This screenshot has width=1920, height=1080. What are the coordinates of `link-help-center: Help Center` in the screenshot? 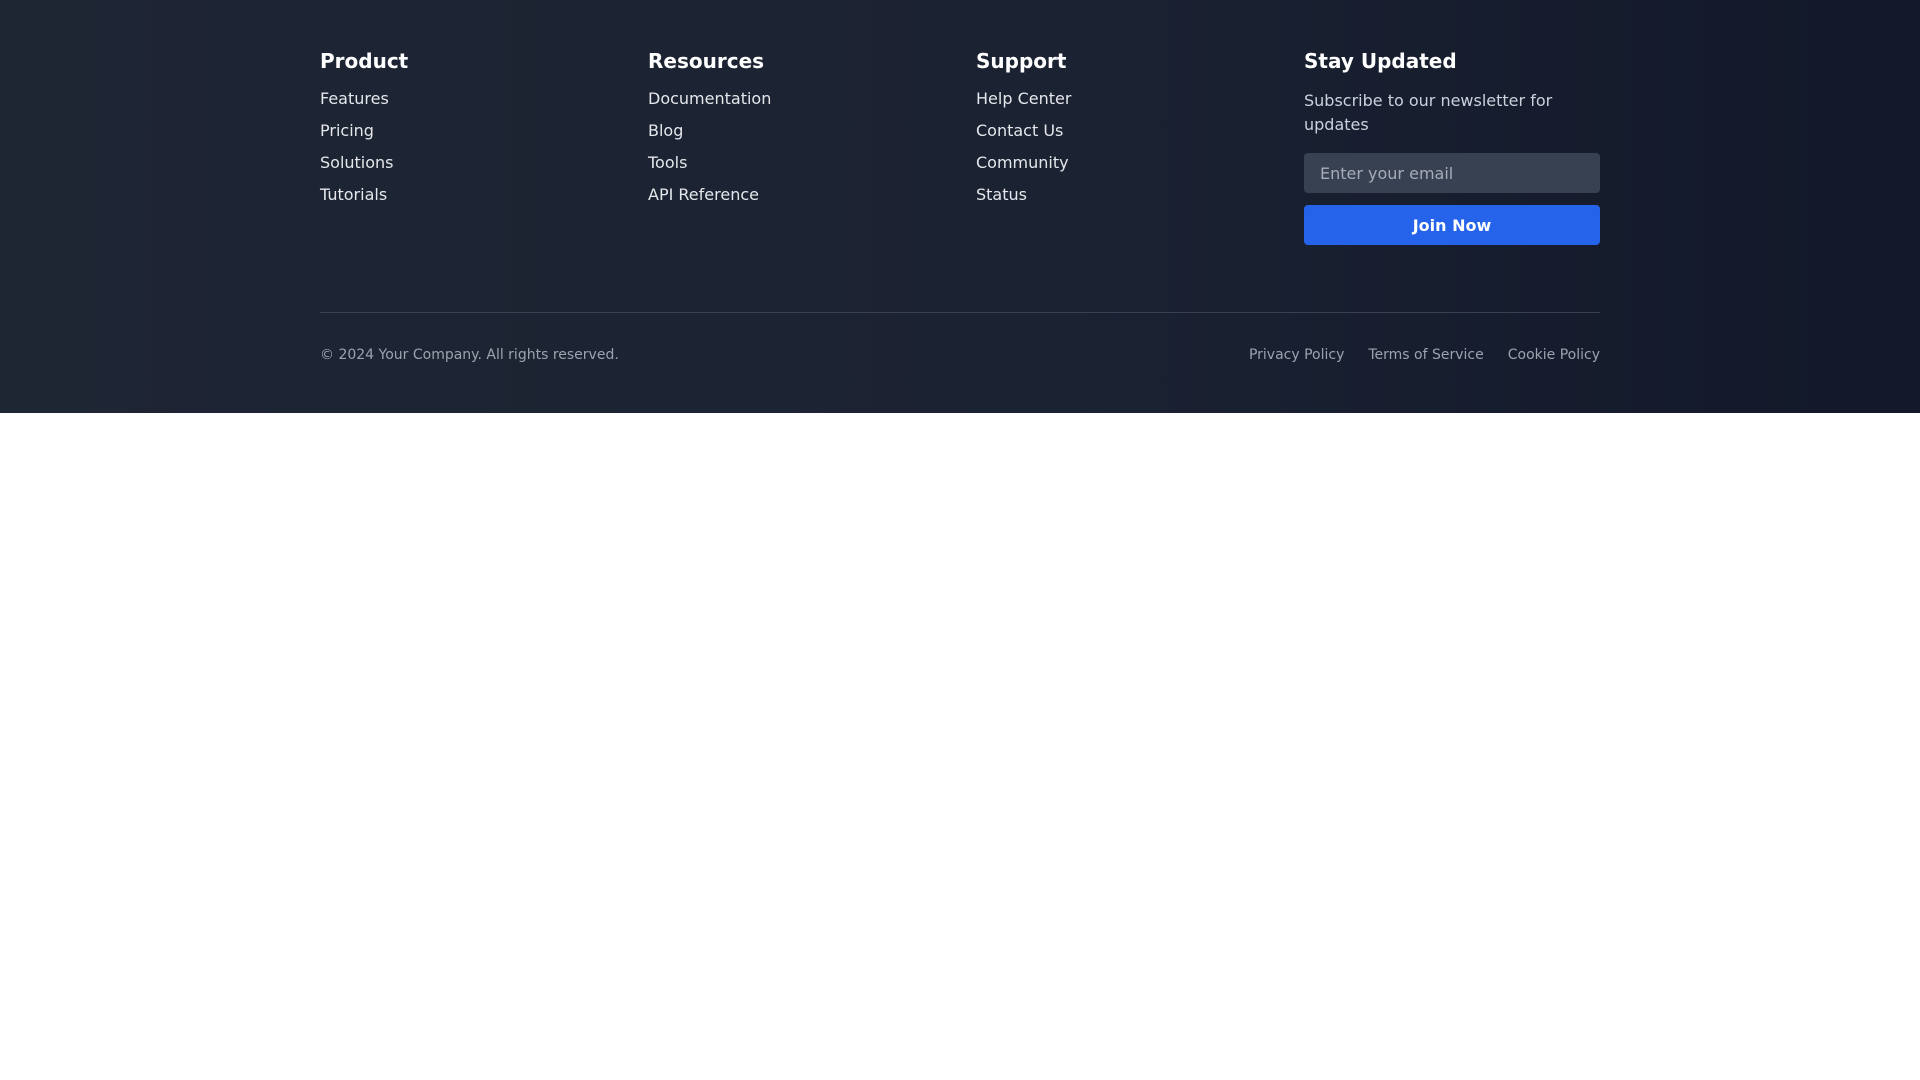 It's located at (1140, 99).